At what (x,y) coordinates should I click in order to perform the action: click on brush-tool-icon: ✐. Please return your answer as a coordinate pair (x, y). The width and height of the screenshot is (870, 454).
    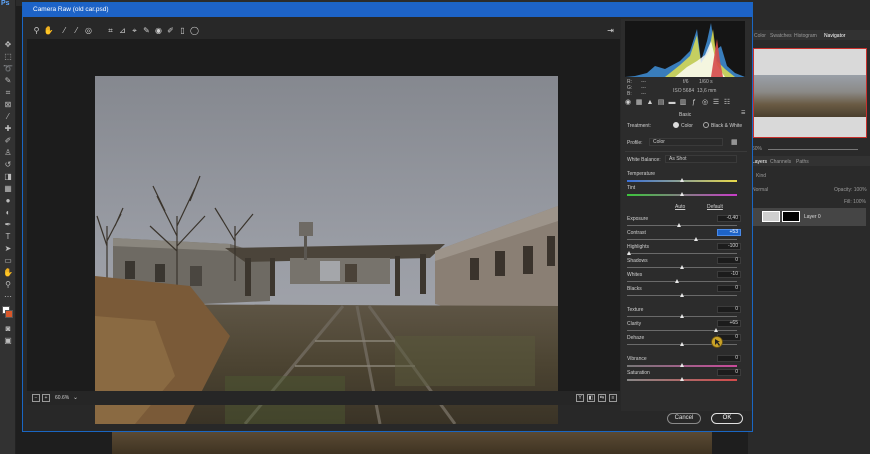
    Looking at the image, I should click on (8, 141).